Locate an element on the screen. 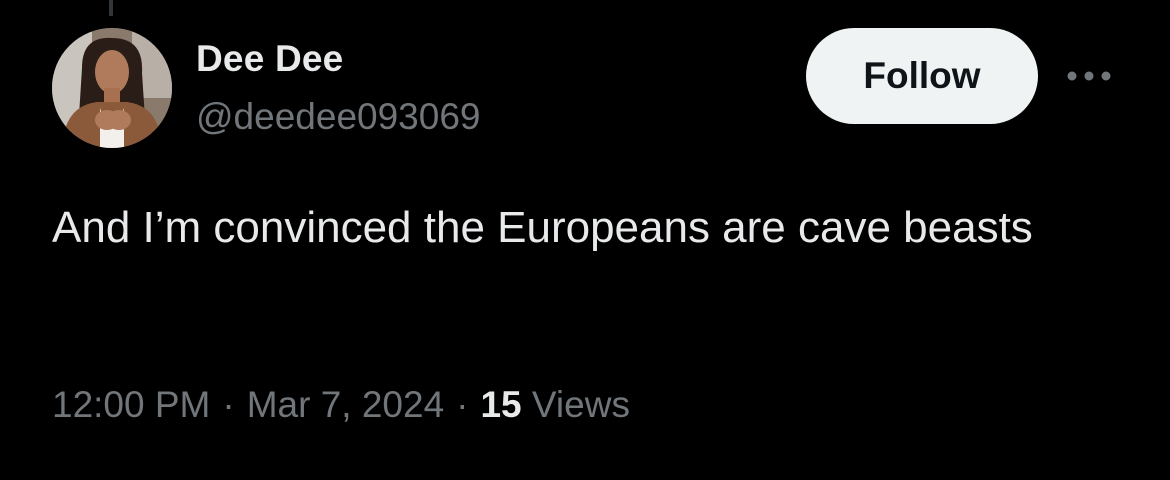  views-count: 15 is located at coordinates (500, 404).